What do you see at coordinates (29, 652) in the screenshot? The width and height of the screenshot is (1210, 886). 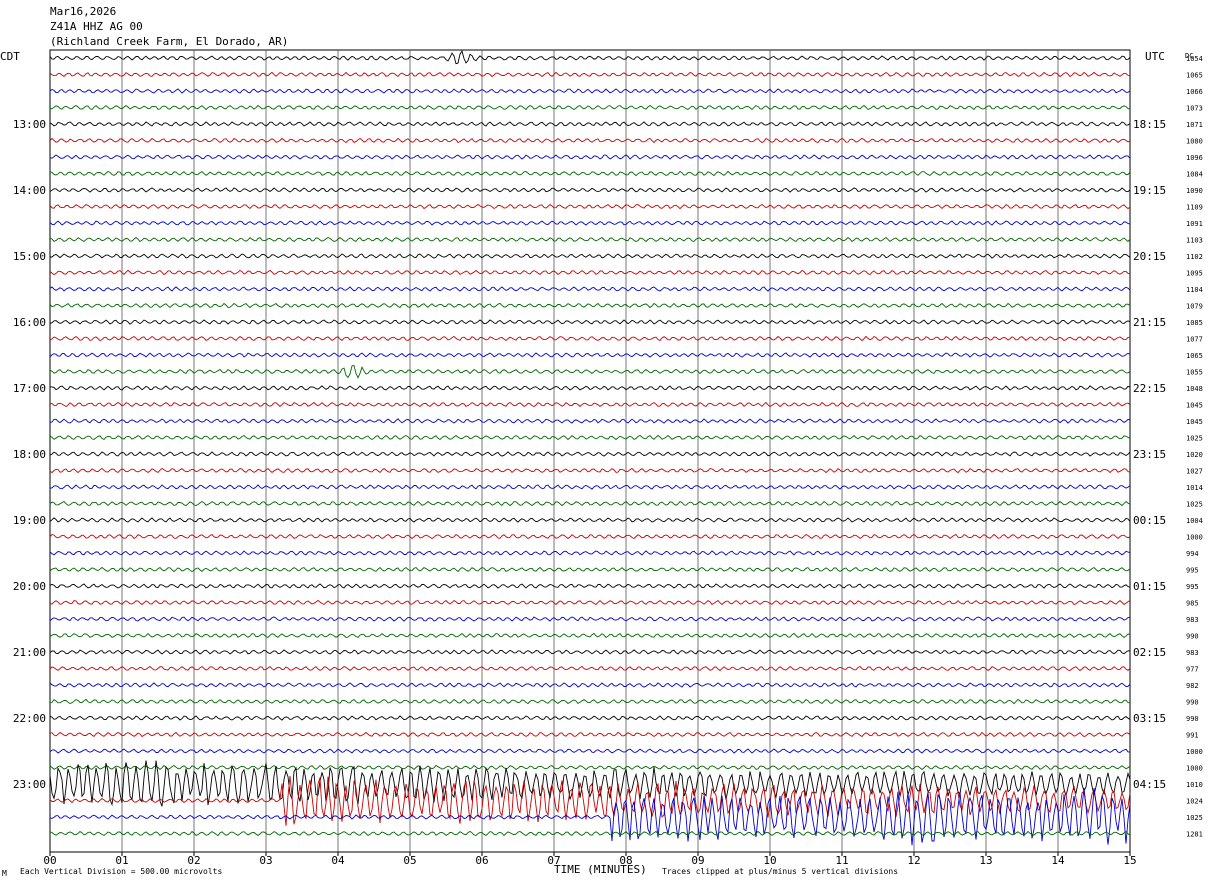 I see `left-hour-label: 21:00` at bounding box center [29, 652].